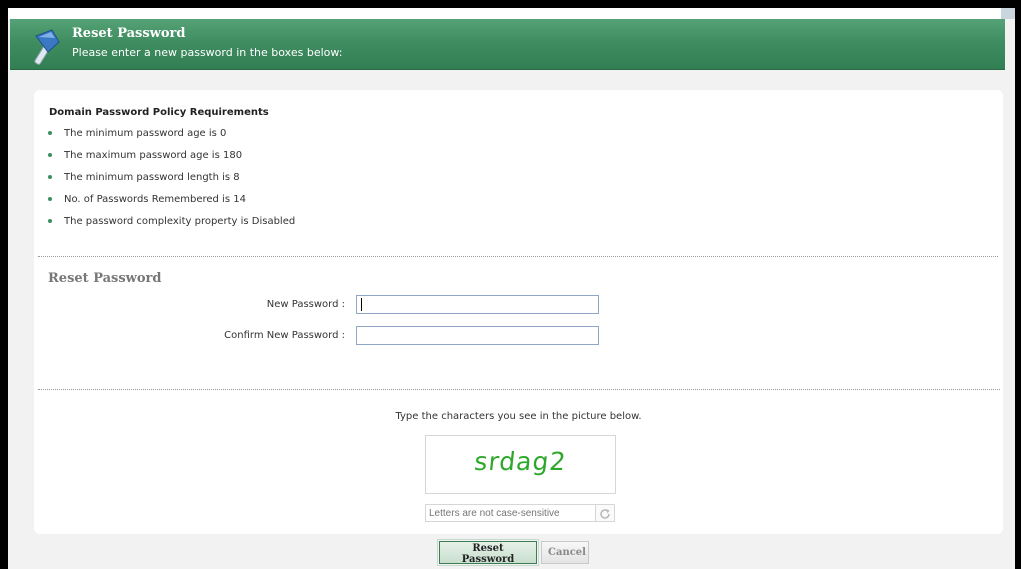  I want to click on captcha-image-text: srdag2, so click(520, 461).